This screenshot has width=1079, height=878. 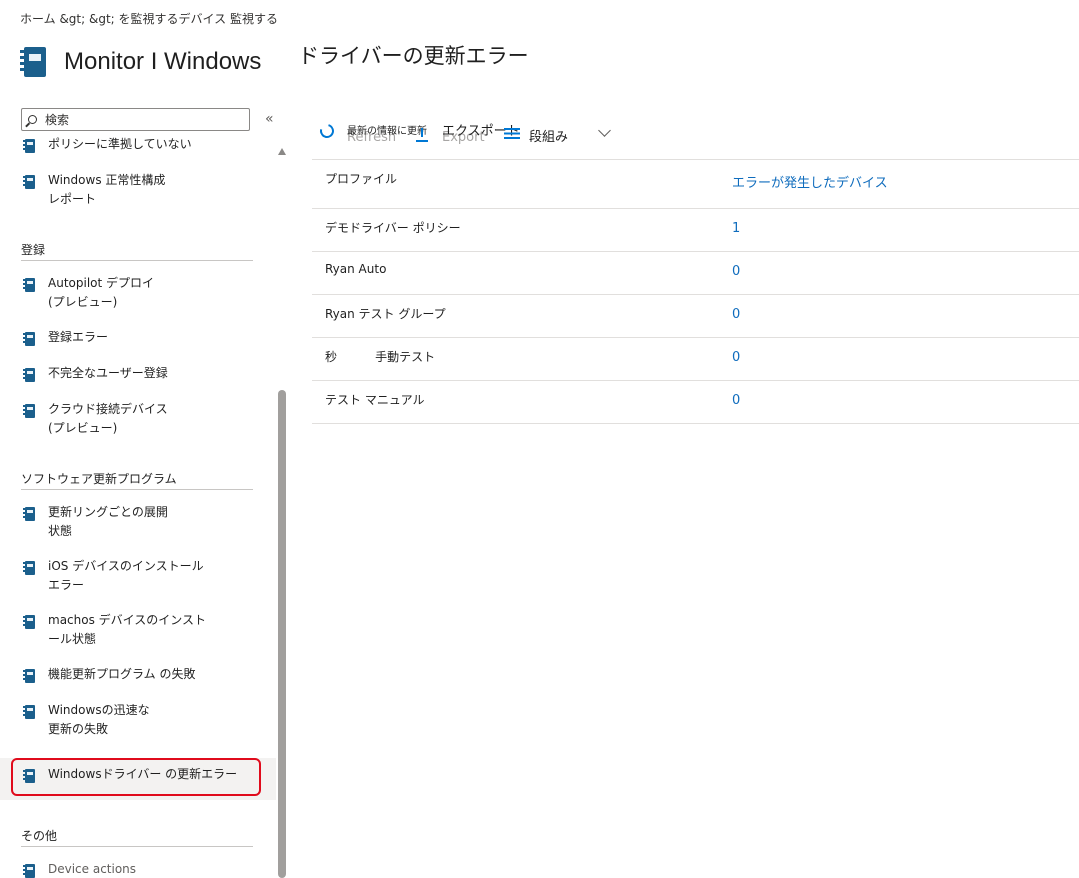 I want to click on table-header-row: プロファイル エラーが発生したデバイス, so click(x=695, y=184).